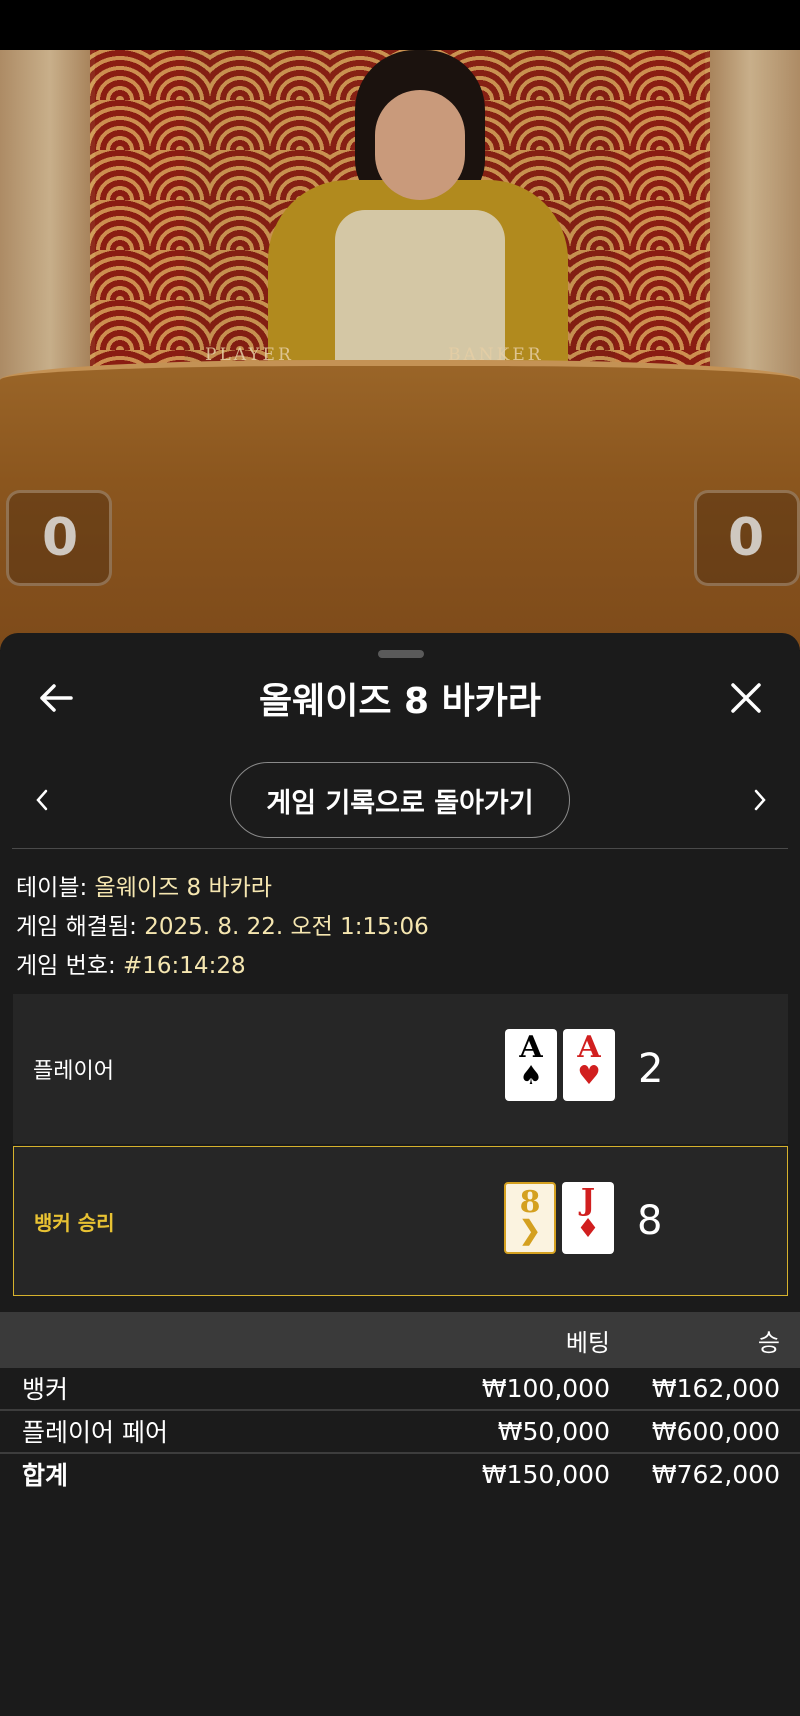  Describe the element at coordinates (183, 888) in the screenshot. I see `info-table-value: 올웨이즈 8 바카라` at that location.